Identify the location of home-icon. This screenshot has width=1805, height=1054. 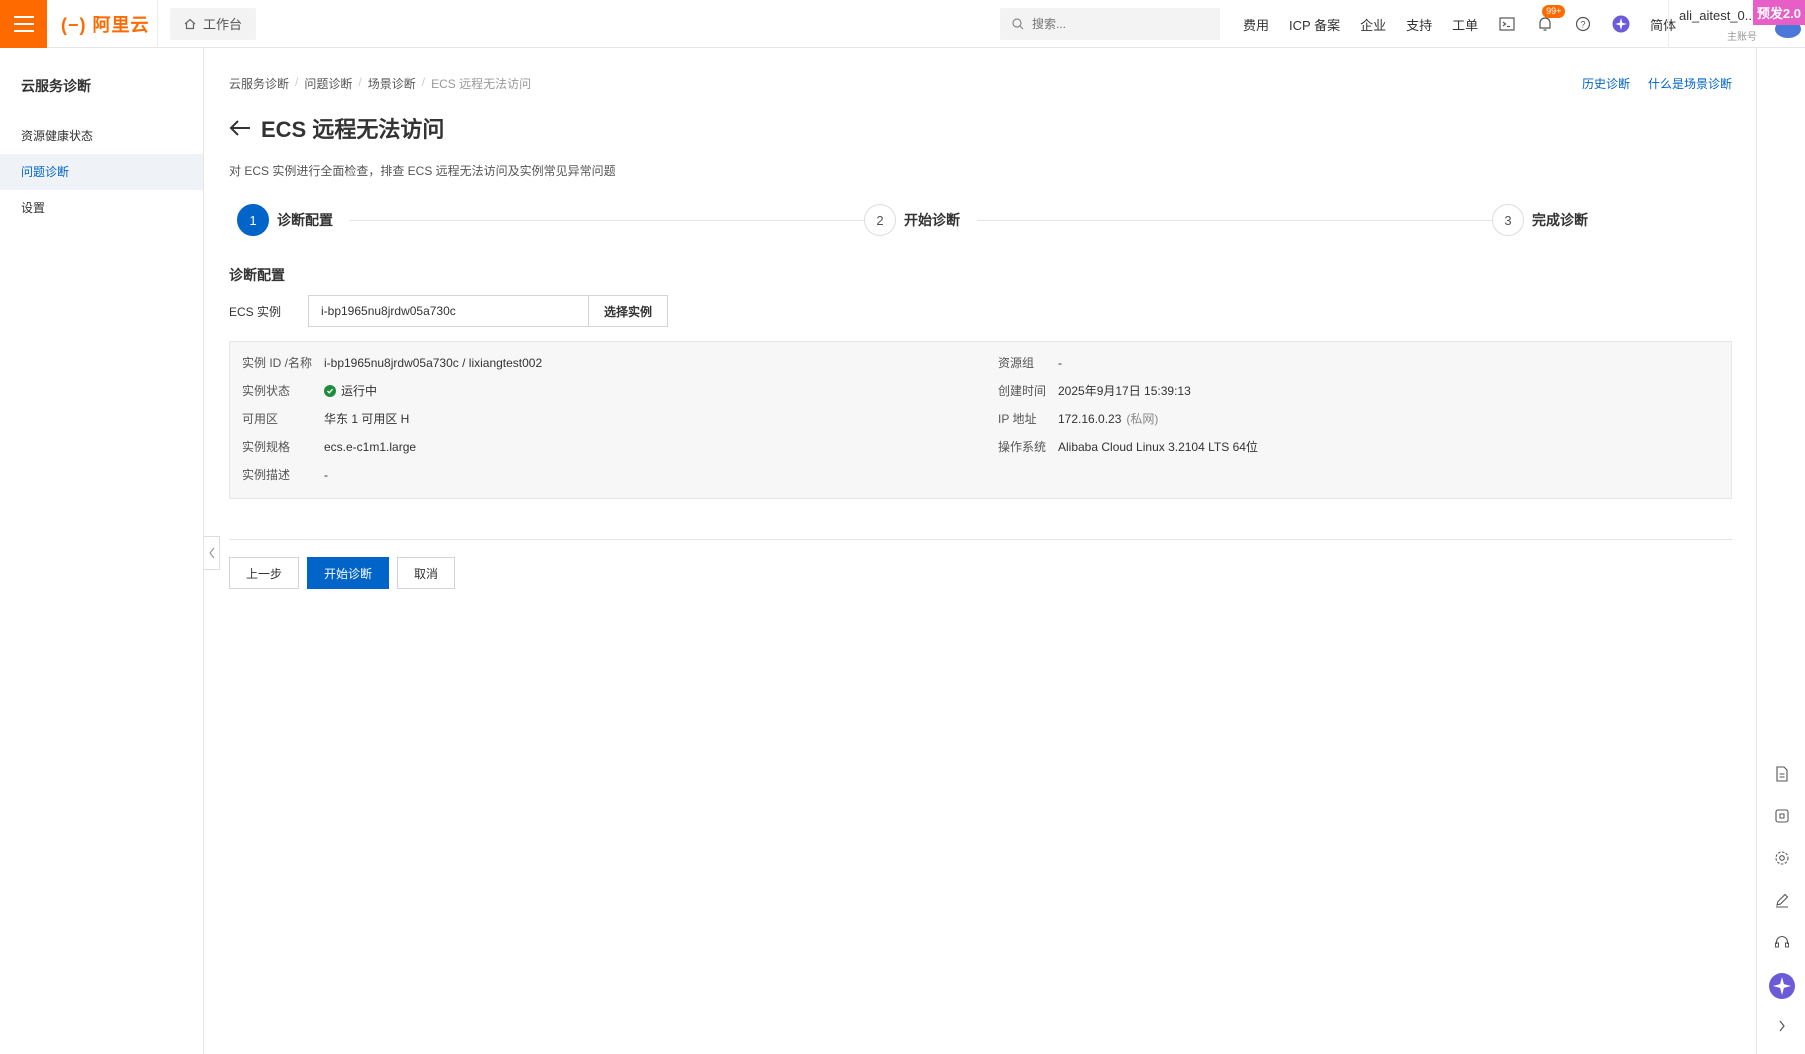
(190, 23).